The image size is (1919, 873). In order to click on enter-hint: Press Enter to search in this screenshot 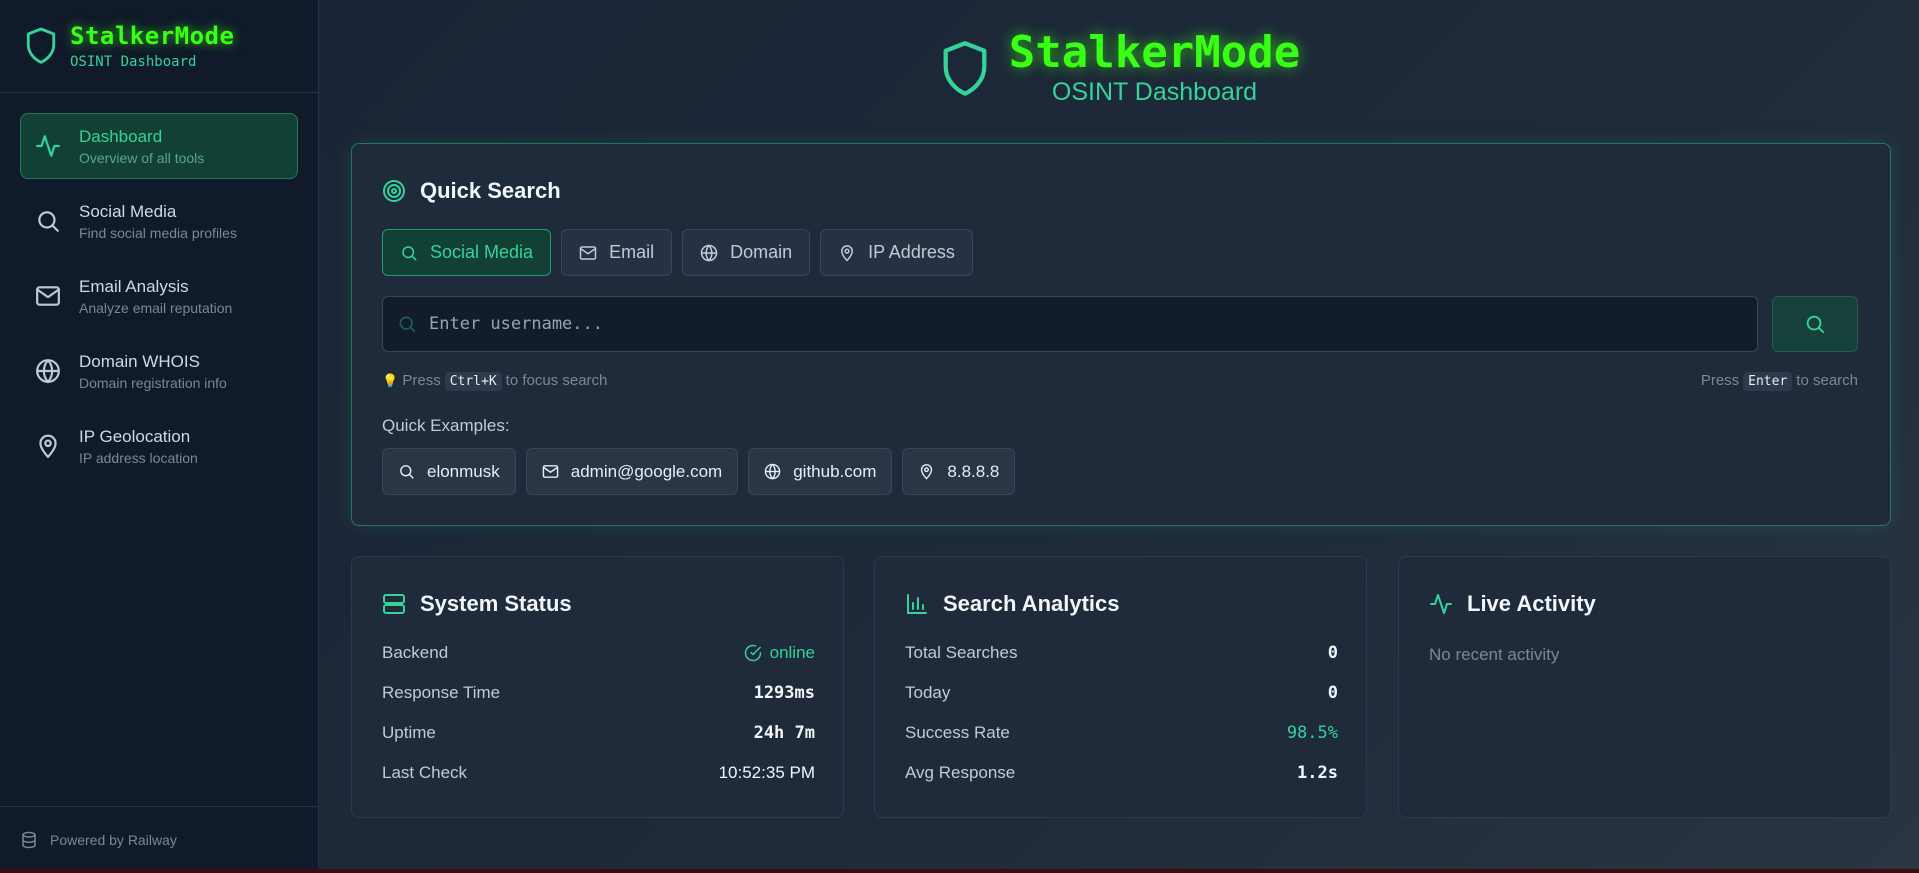, I will do `click(1779, 381)`.